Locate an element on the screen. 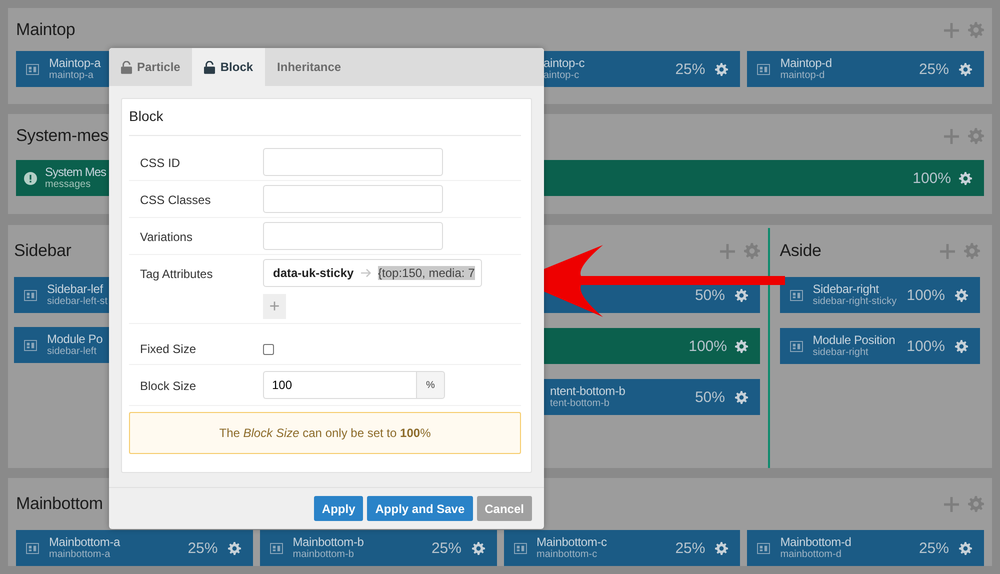  field-label: CSS ID is located at coordinates (160, 162).